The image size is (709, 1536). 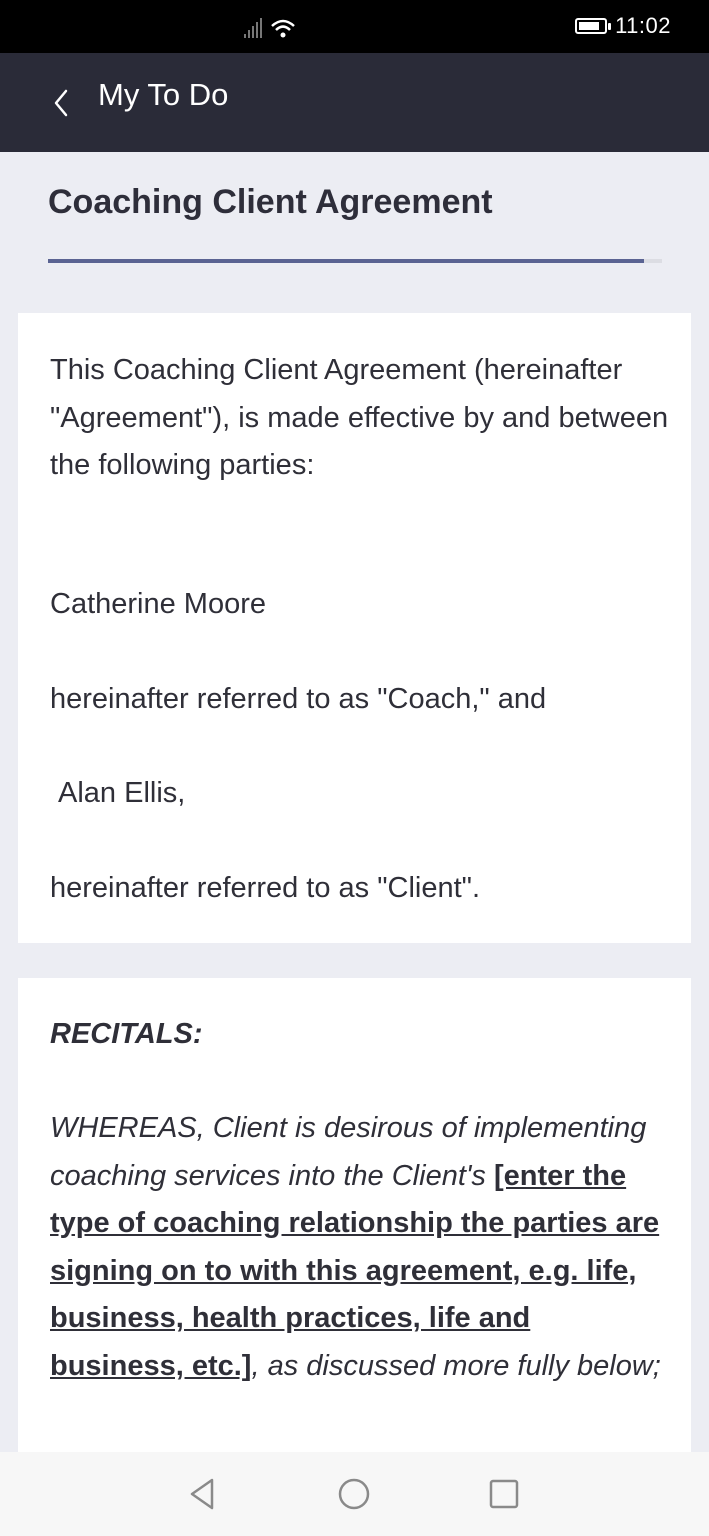 I want to click on coach-reference: hereinafter referred to as "Coach," and, so click(x=298, y=699).